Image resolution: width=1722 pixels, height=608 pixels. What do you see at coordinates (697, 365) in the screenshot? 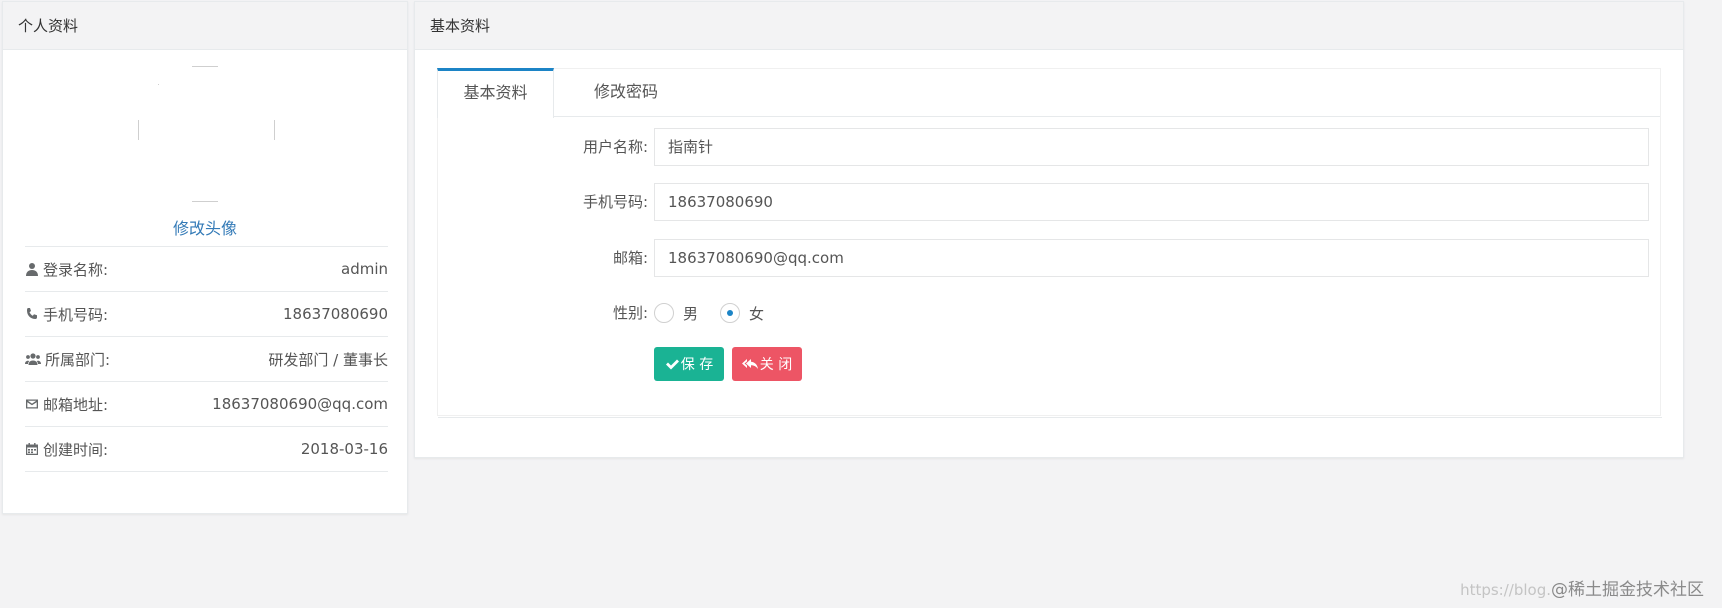
I see `save-button-label: 保 存` at bounding box center [697, 365].